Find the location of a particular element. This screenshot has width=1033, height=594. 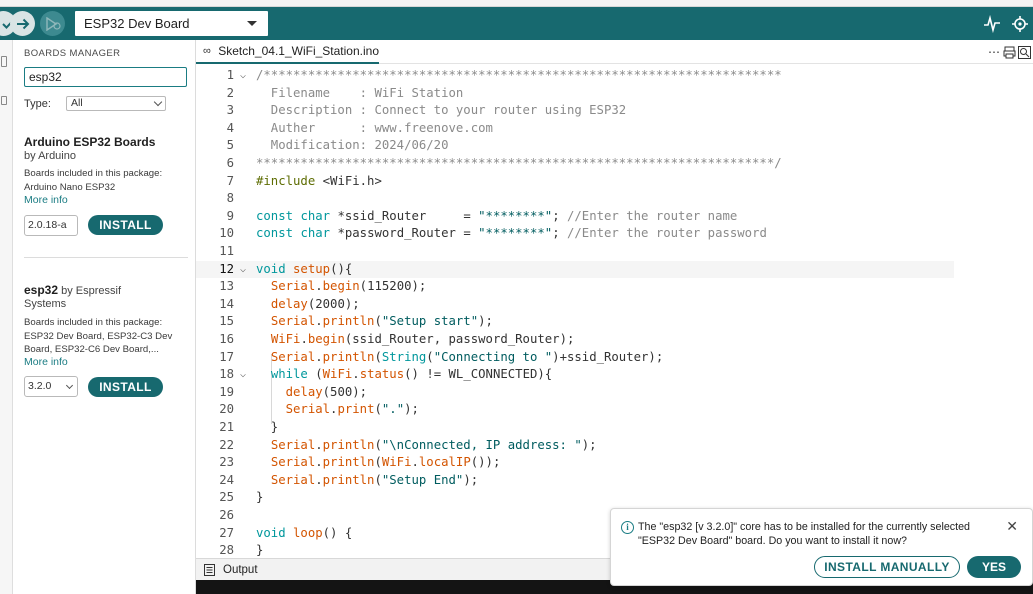

type-filter-select: All is located at coordinates (116, 103).